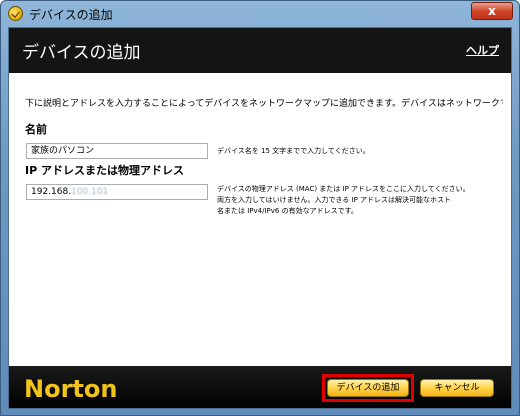  What do you see at coordinates (260, 50) in the screenshot?
I see `dialog-header: デバイスの追加 ヘルプ` at bounding box center [260, 50].